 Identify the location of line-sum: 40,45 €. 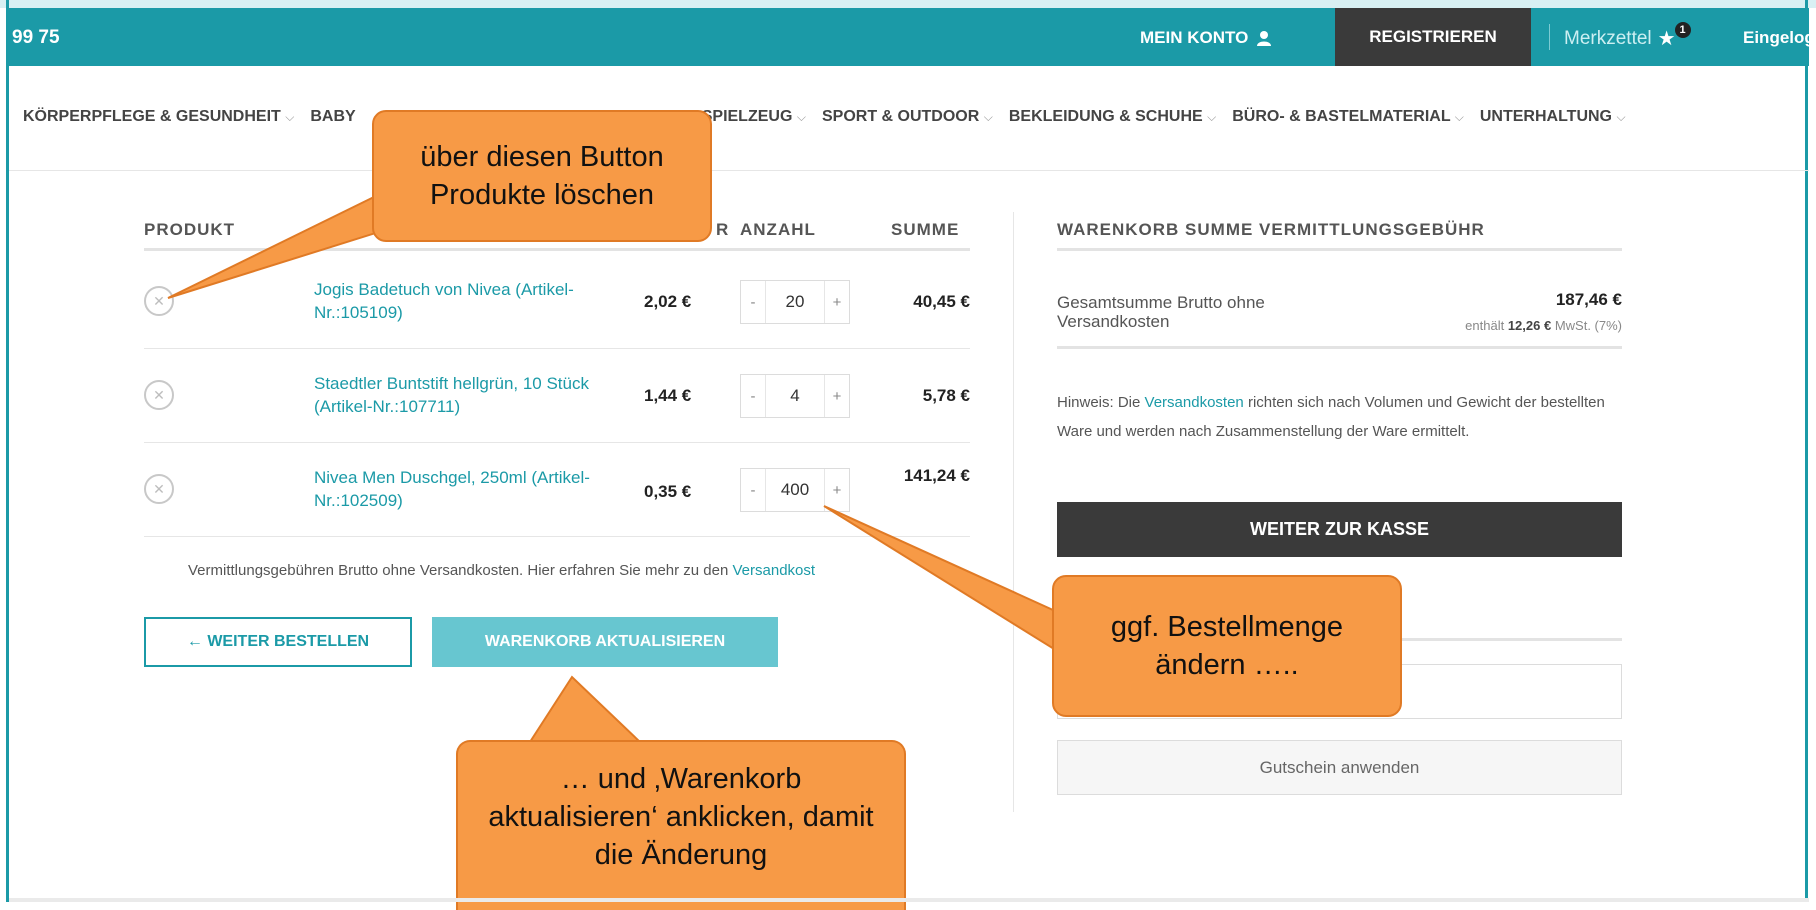
(941, 301).